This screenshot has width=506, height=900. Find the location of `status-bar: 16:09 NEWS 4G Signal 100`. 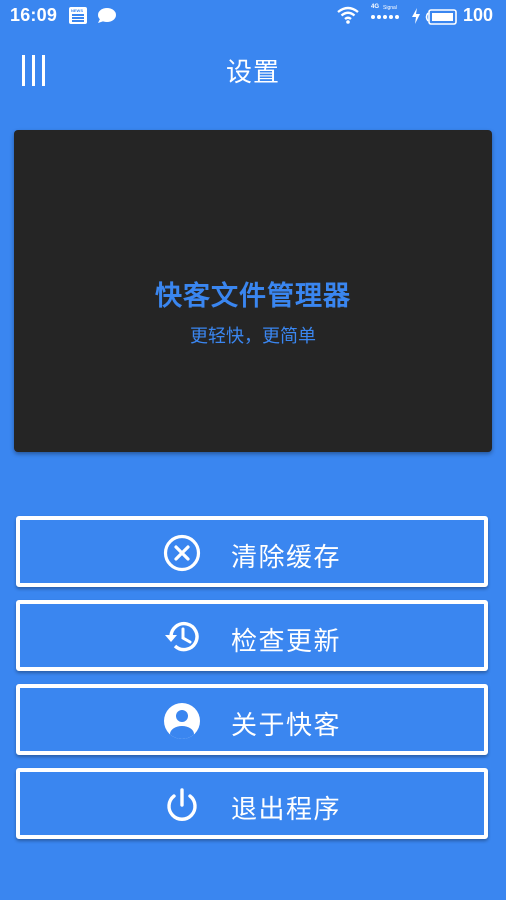

status-bar: 16:09 NEWS 4G Signal 100 is located at coordinates (253, 17).